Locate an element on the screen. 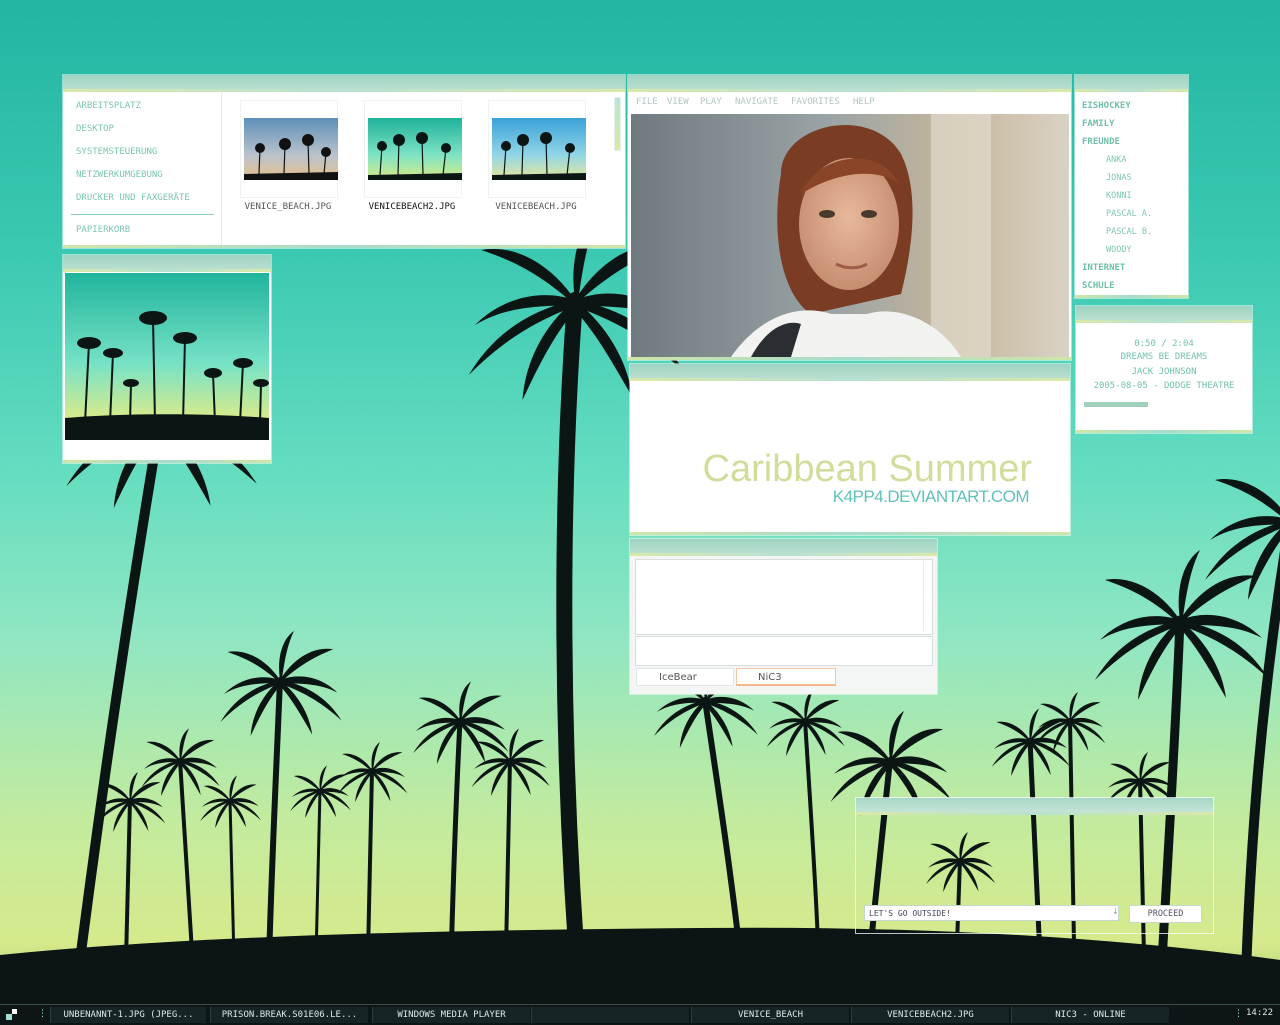 The height and width of the screenshot is (1025, 1280). file-label-venicebeach2: VENICEBEACH2.JPG is located at coordinates (412, 207).